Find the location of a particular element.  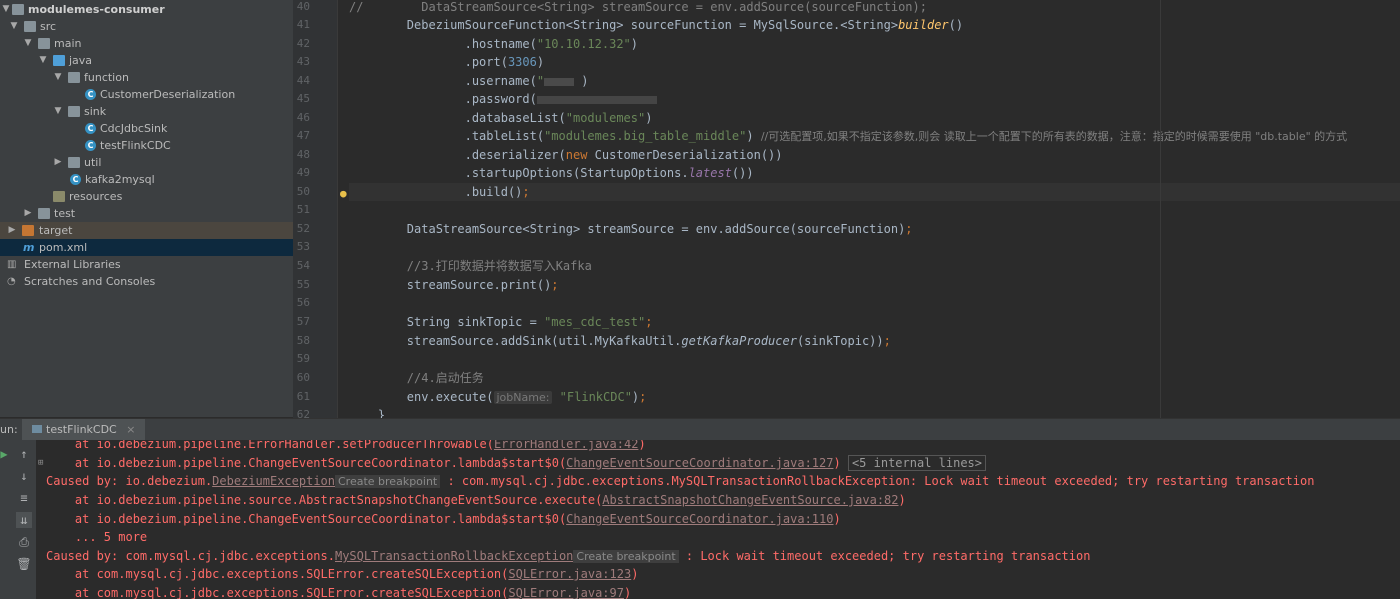

tree-item-testflinkcdc: C testFlinkCDC is located at coordinates (146, 145).